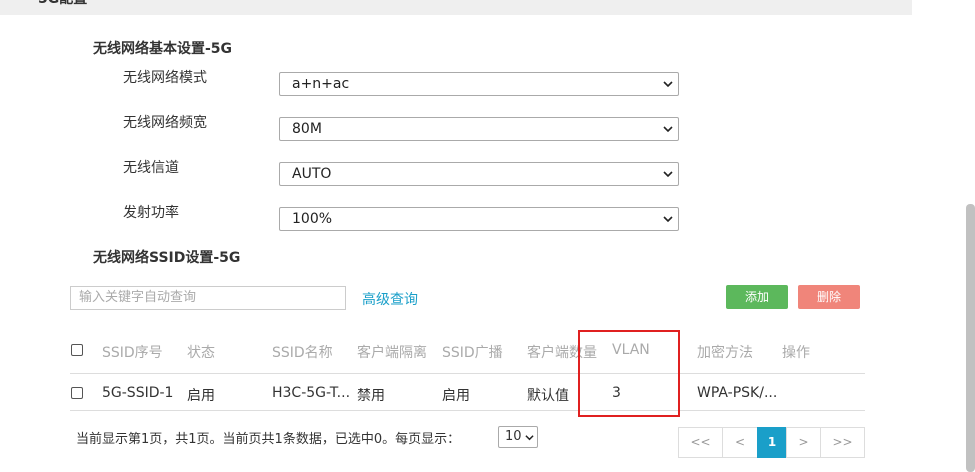 The image size is (975, 472). Describe the element at coordinates (472, 352) in the screenshot. I see `column-header-broadcast: SSID广播` at that location.